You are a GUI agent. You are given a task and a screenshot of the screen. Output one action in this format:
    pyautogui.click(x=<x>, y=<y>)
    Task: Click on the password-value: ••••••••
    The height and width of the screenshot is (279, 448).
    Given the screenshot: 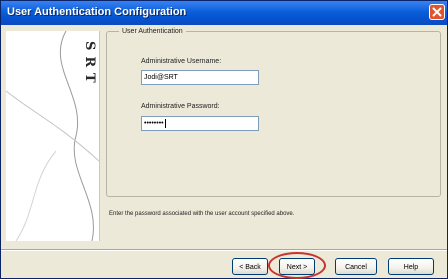 What is the action you would take?
    pyautogui.click(x=154, y=123)
    